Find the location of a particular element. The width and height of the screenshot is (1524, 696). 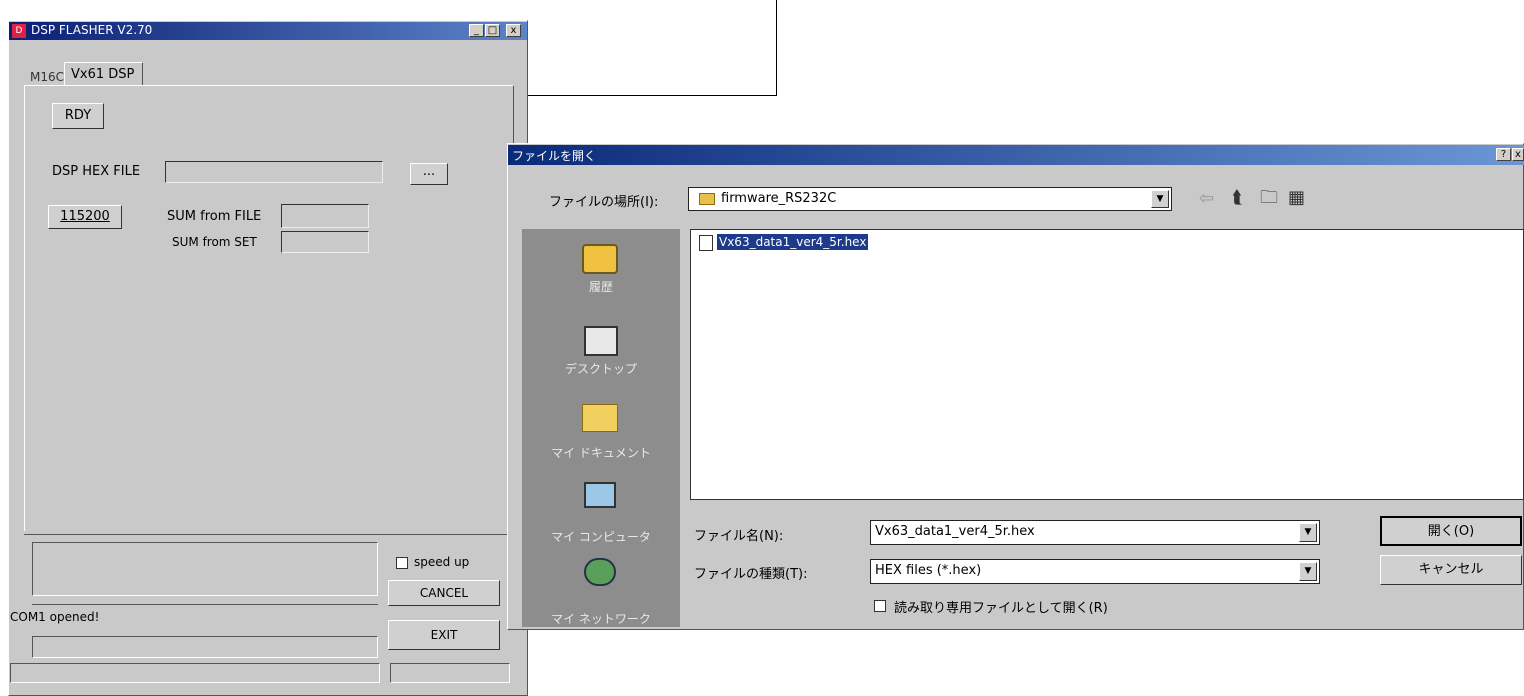

place-my-documents: マイ ドキュメント is located at coordinates (601, 429).